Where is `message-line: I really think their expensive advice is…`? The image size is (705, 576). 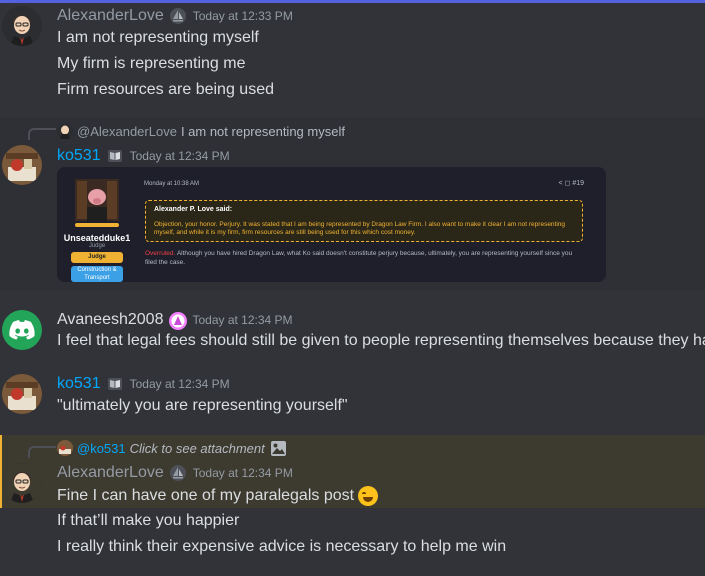
message-line: I really think their expensive advice is… is located at coordinates (282, 546).